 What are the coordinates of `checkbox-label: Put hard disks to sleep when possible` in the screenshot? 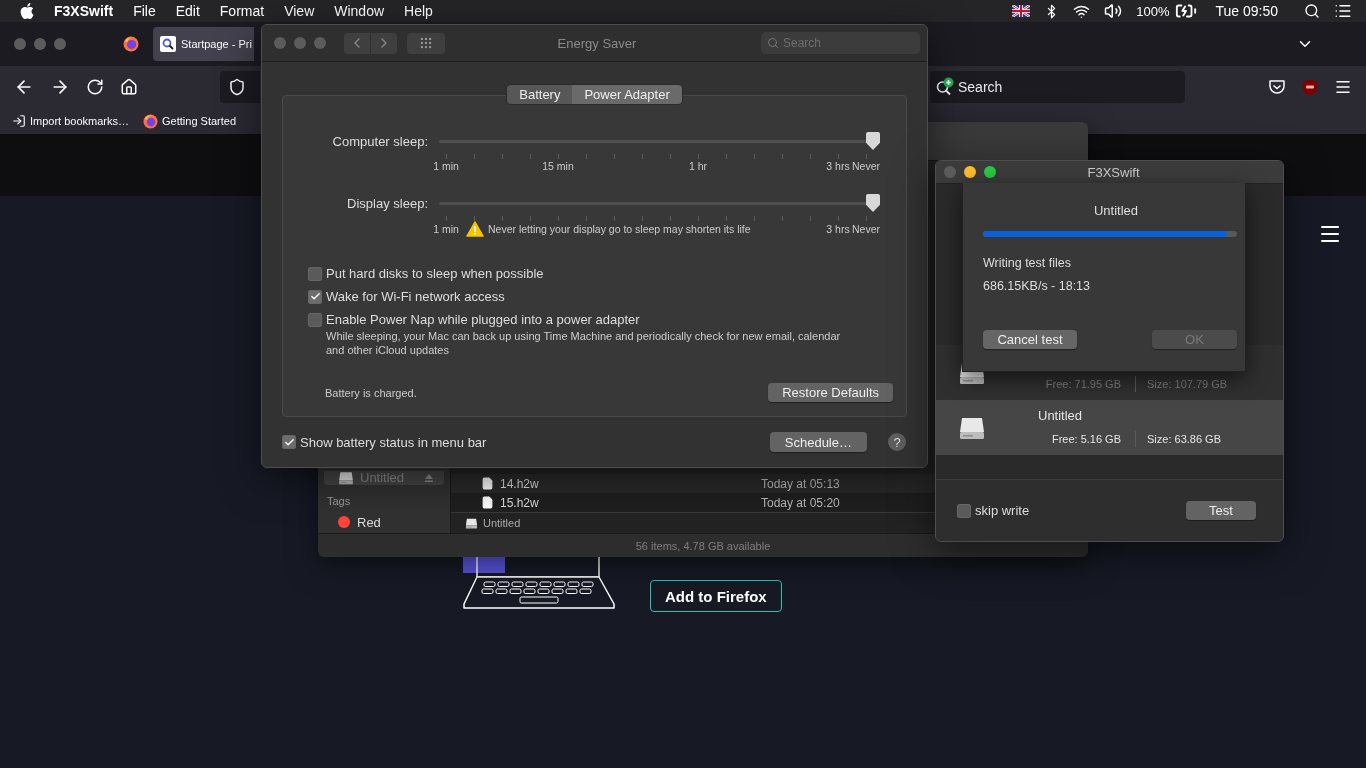 It's located at (435, 273).